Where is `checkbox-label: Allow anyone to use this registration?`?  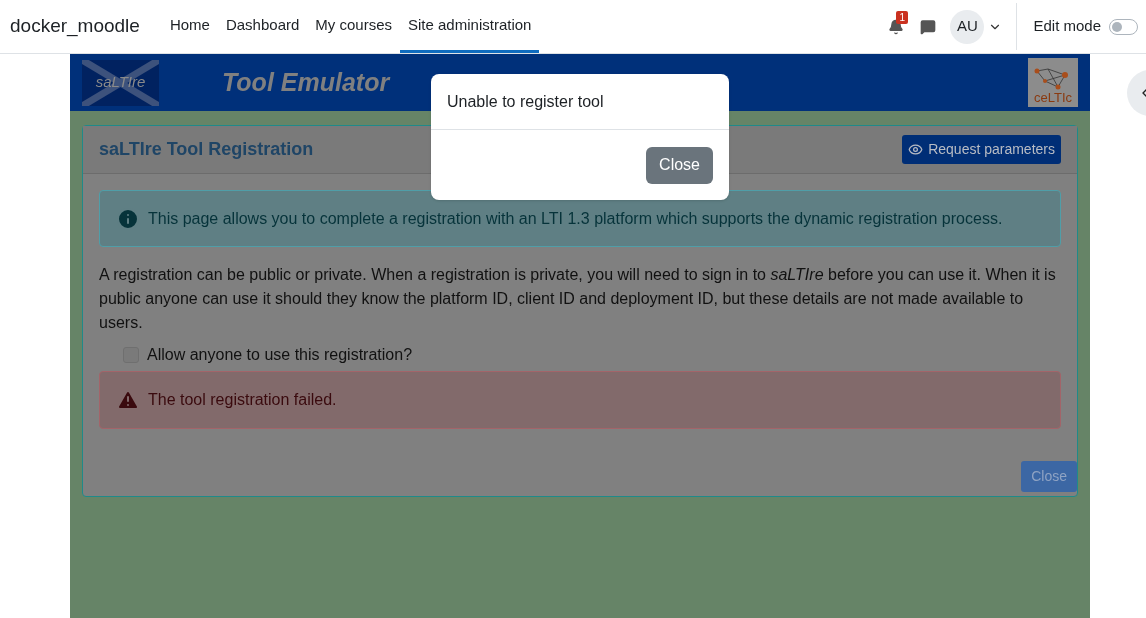 checkbox-label: Allow anyone to use this registration? is located at coordinates (280, 355).